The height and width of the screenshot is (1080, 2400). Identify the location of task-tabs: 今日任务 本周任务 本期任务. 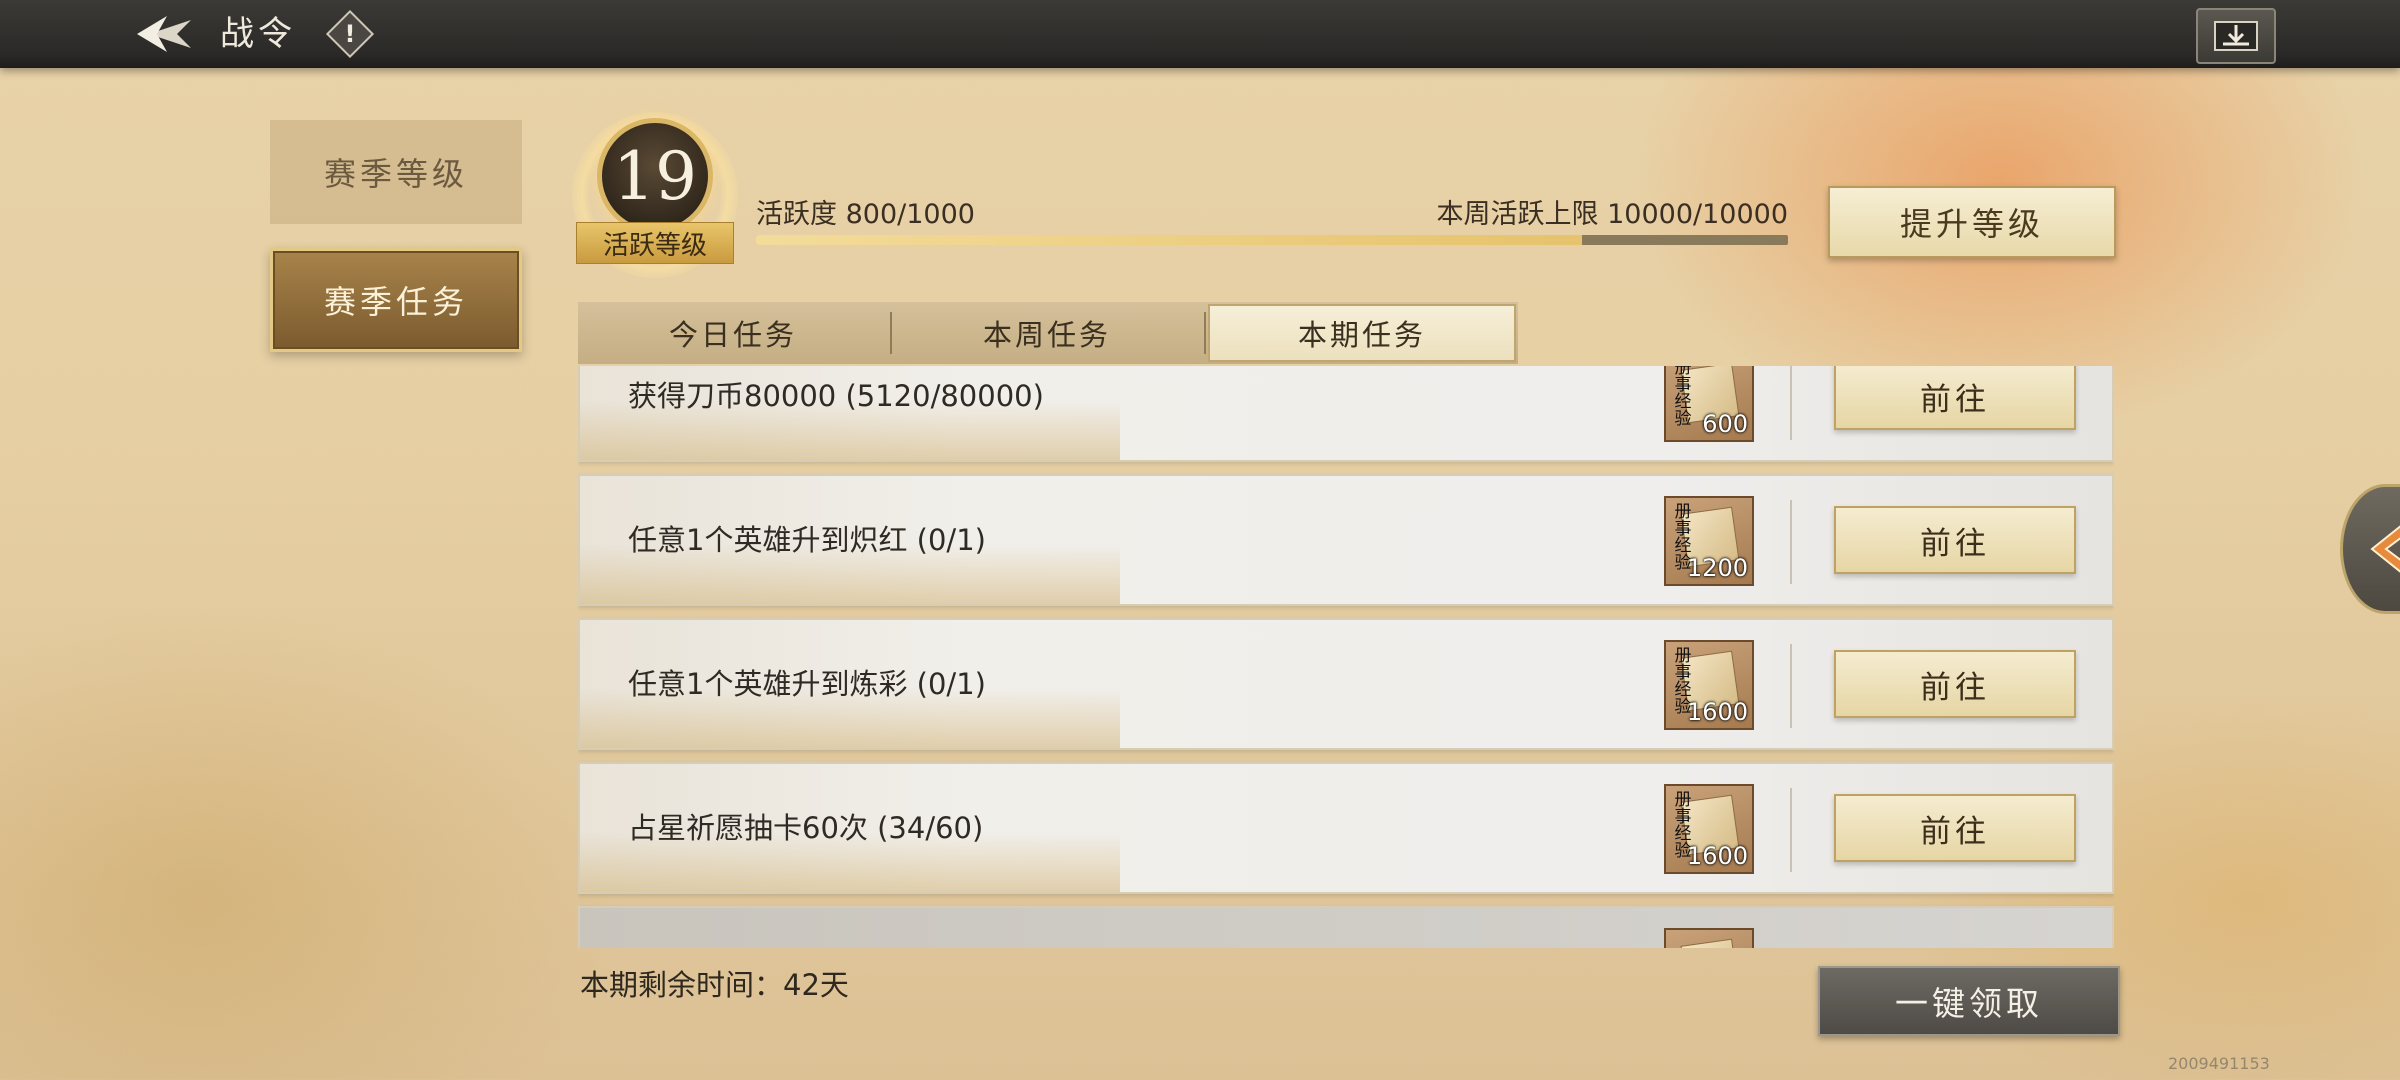
(1048, 333).